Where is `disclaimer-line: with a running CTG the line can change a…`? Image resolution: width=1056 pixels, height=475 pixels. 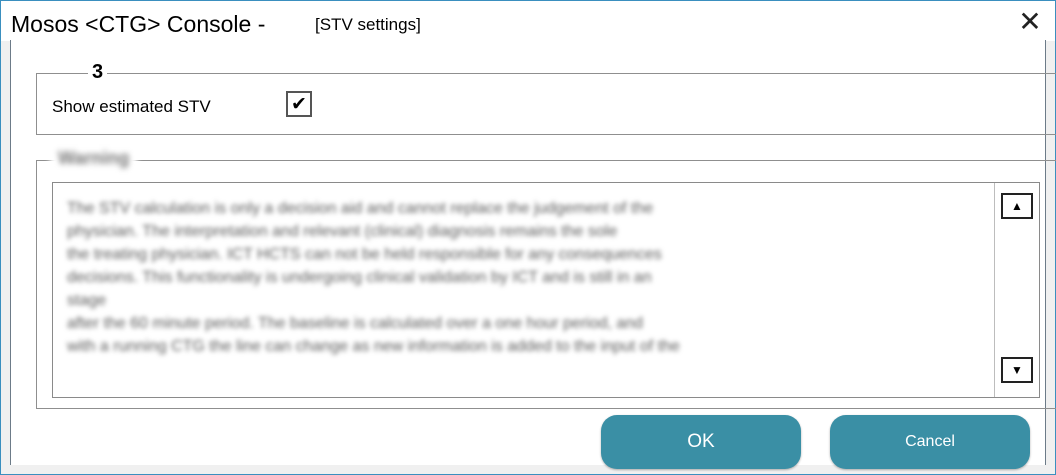 disclaimer-line: with a running CTG the line can change a… is located at coordinates (373, 346).